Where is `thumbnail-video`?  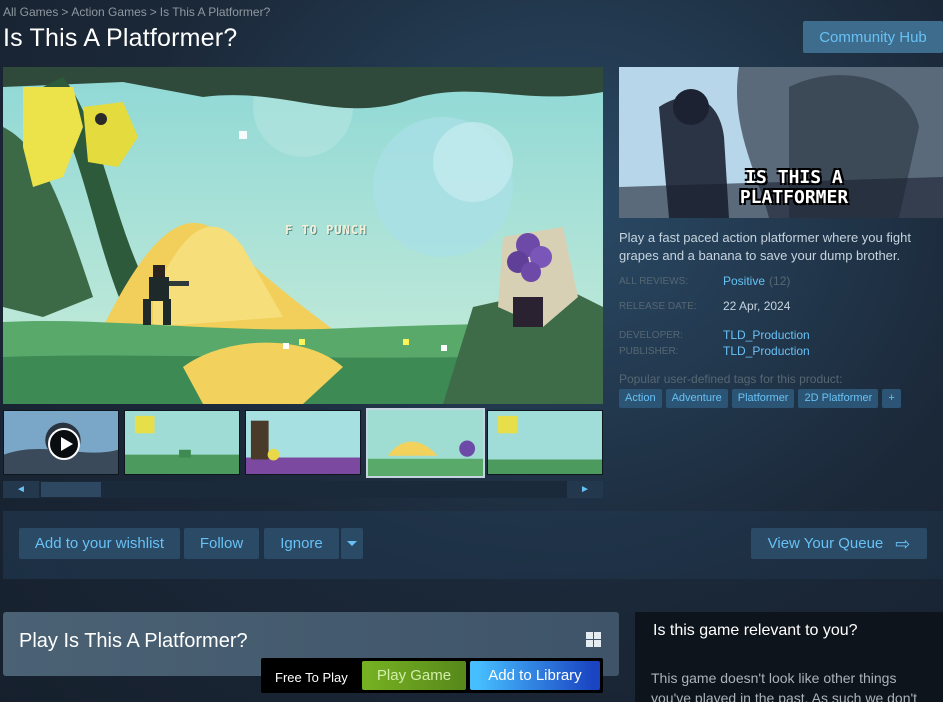 thumbnail-video is located at coordinates (61, 442).